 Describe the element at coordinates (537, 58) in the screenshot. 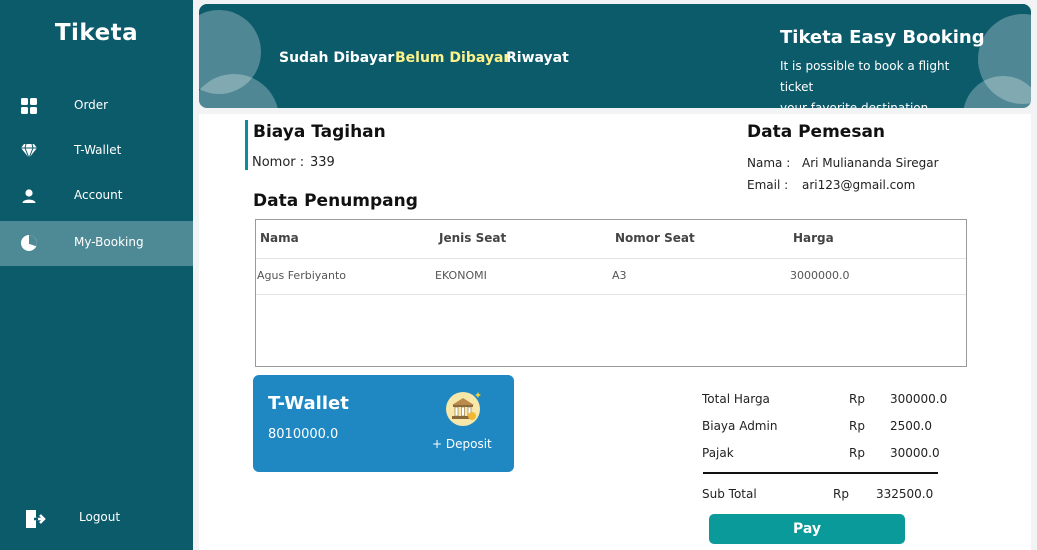

I see `tab-riwayat: Riwayat` at that location.